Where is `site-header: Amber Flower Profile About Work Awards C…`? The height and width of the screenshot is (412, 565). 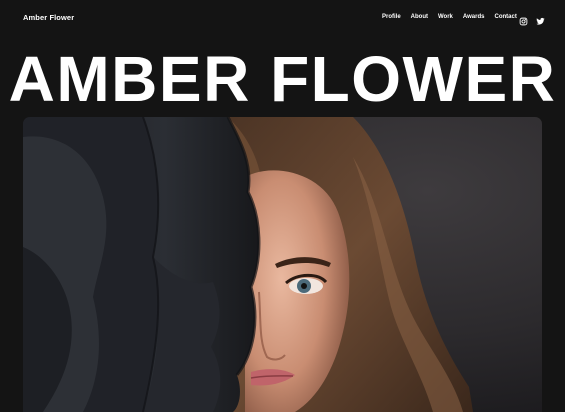
site-header: Amber Flower Profile About Work Awards C… is located at coordinates (282, 19).